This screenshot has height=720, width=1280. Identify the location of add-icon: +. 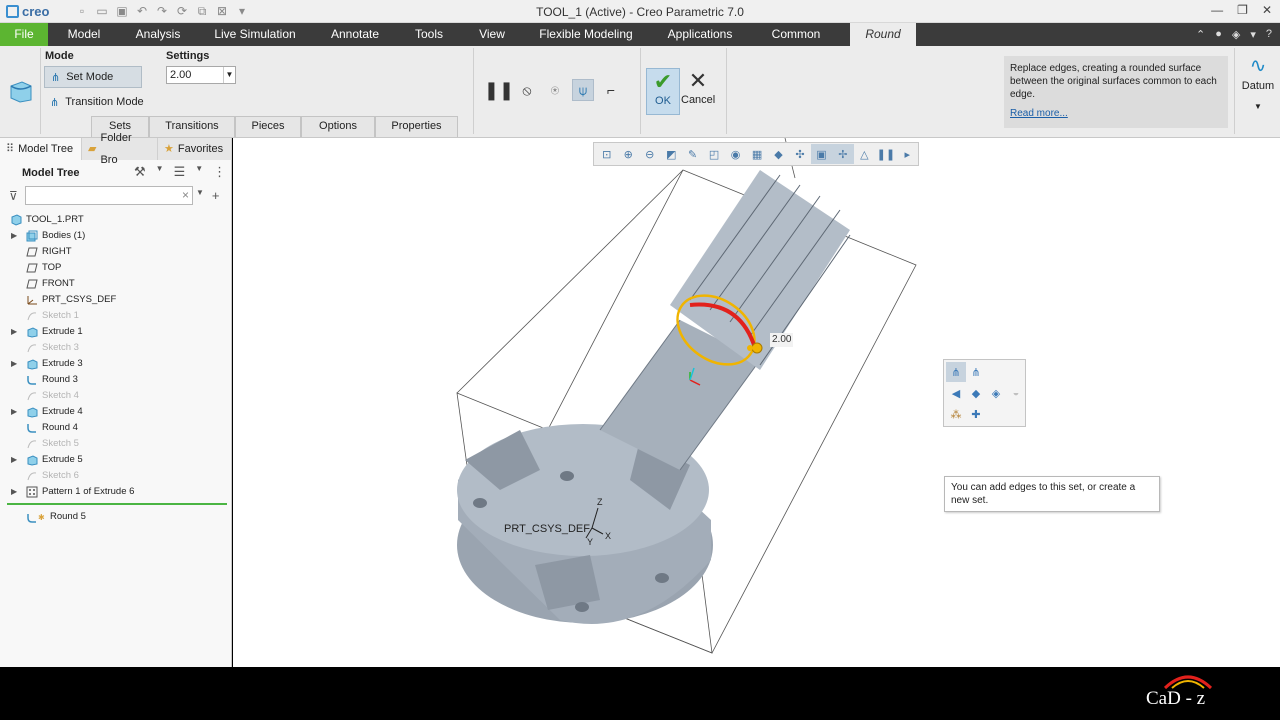
(216, 195).